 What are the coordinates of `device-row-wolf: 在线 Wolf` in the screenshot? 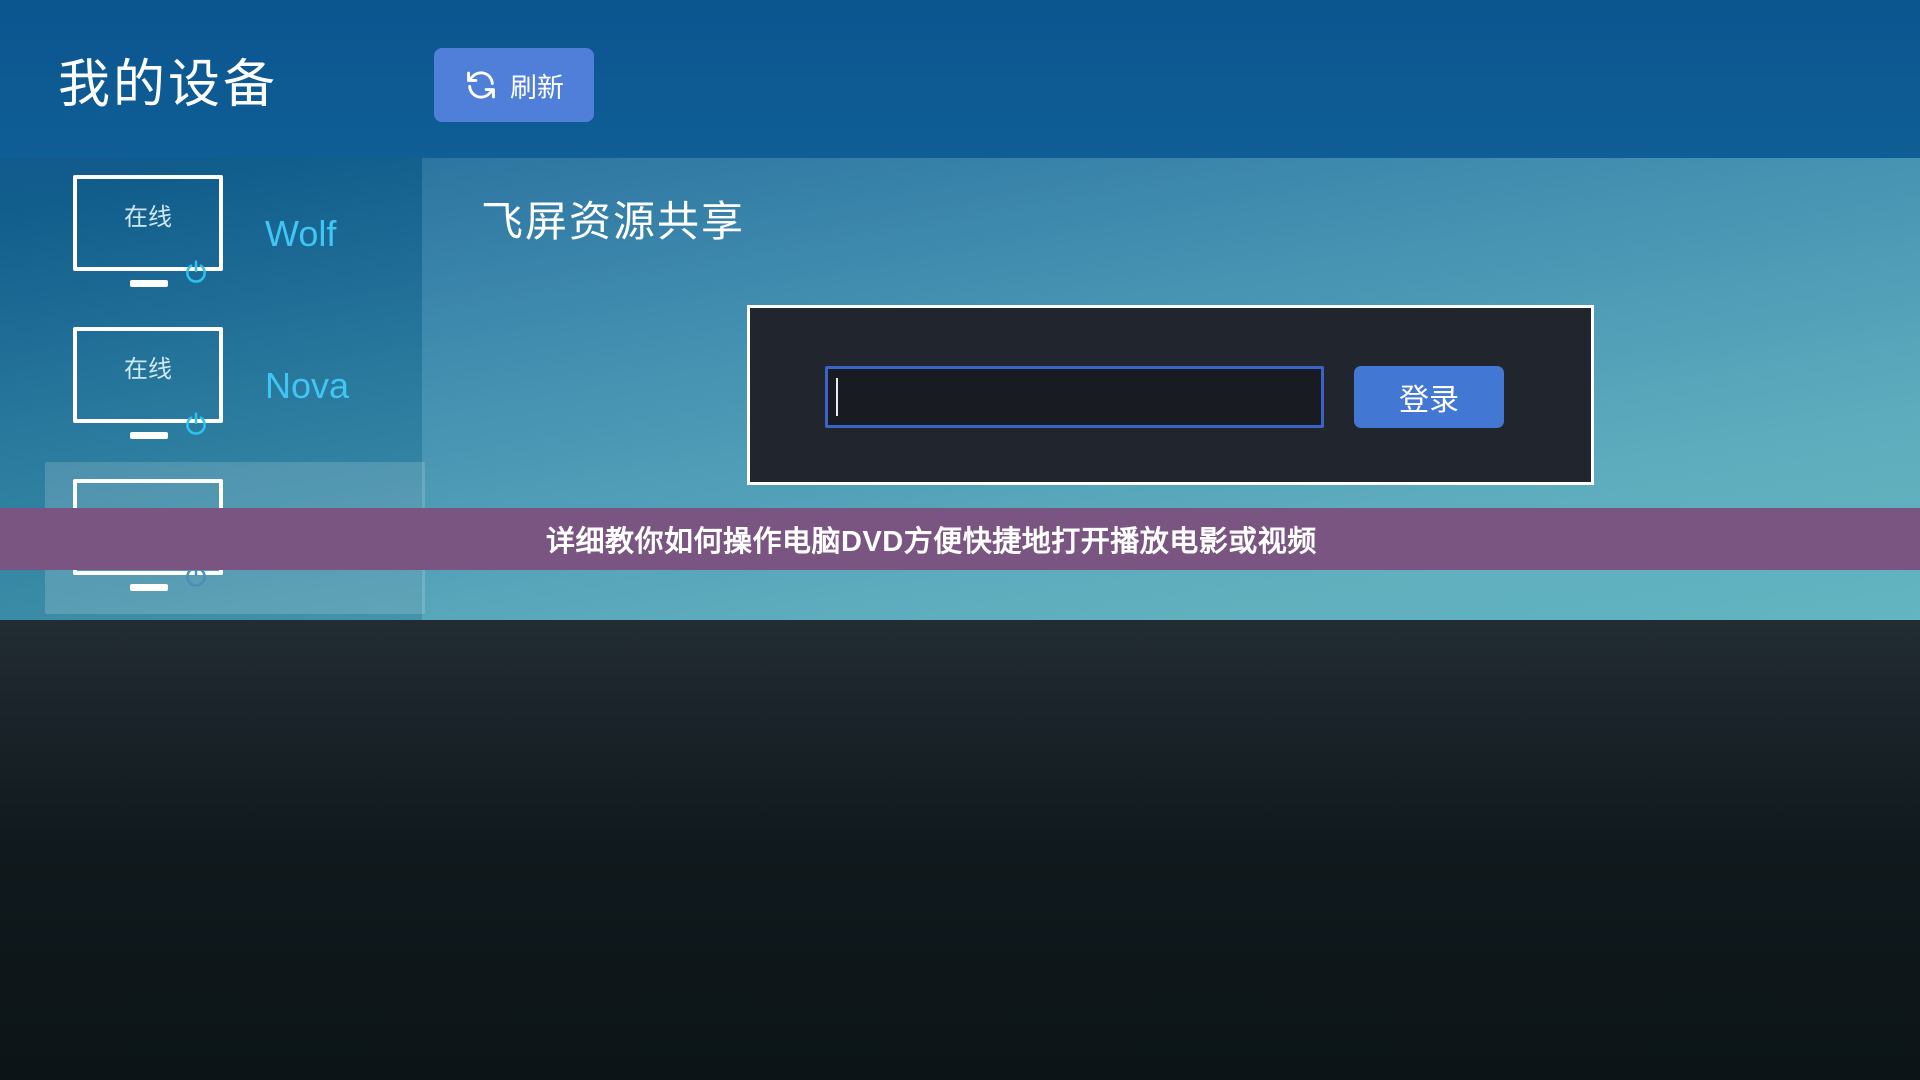 It's located at (211, 234).